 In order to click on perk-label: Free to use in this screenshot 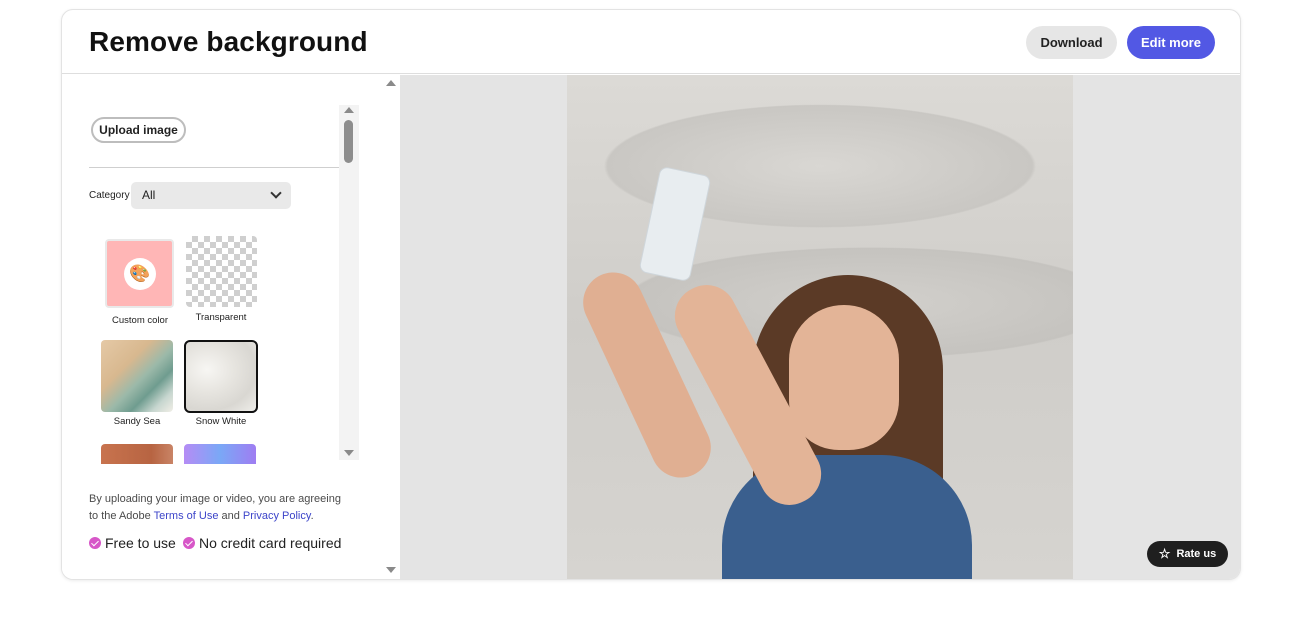, I will do `click(140, 543)`.